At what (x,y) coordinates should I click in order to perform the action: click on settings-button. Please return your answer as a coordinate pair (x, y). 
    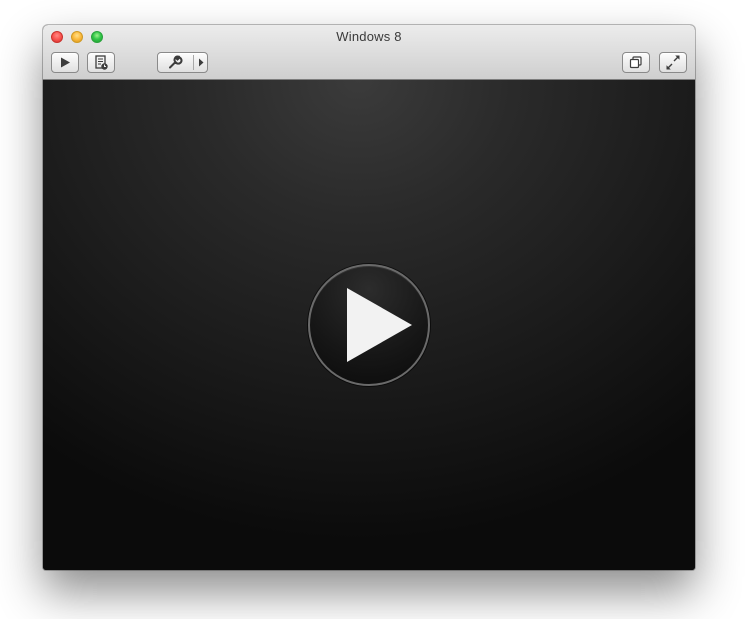
    Looking at the image, I should click on (182, 62).